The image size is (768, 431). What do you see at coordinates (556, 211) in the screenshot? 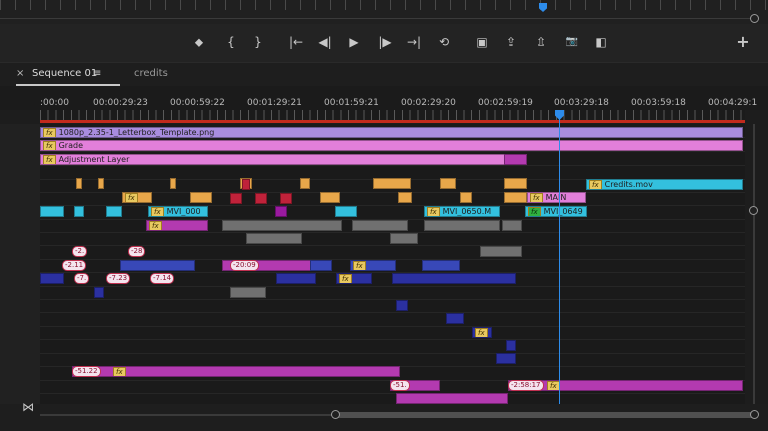
I see `clip-mvi-0649: fx MVI_0649` at bounding box center [556, 211].